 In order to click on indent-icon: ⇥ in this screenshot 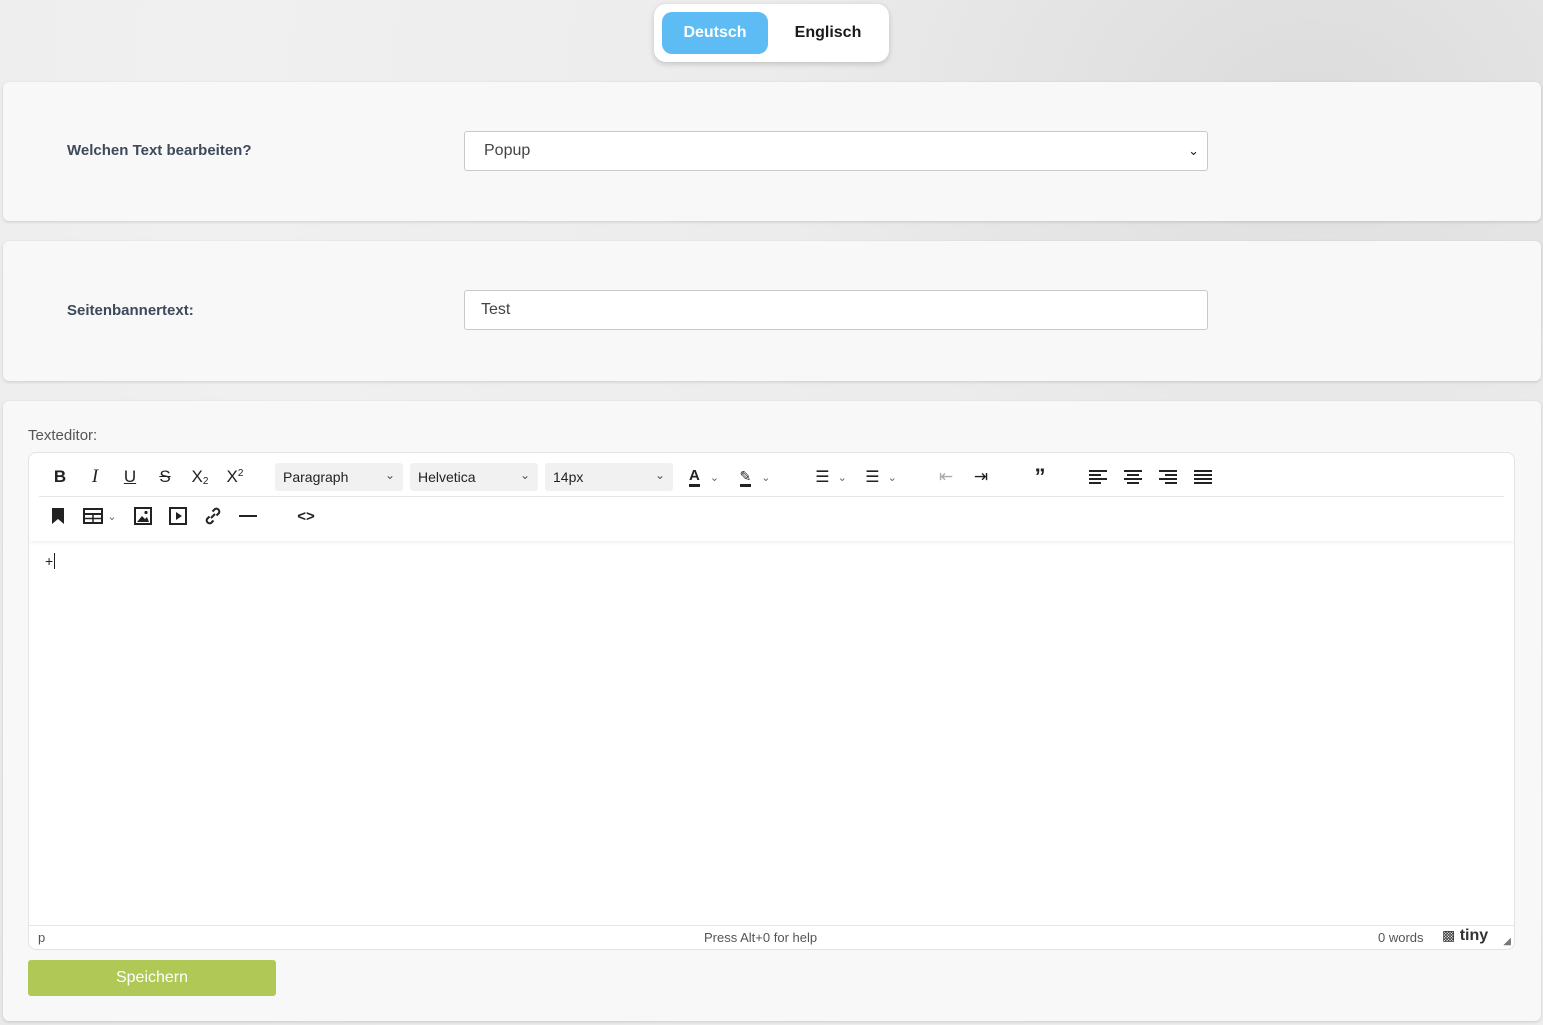, I will do `click(981, 477)`.